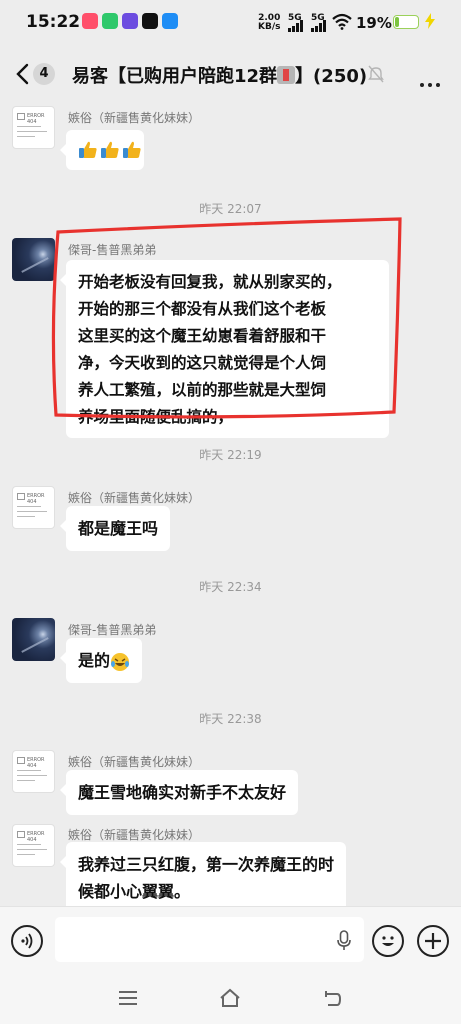 Image resolution: width=461 pixels, height=1024 pixels. Describe the element at coordinates (230, 455) in the screenshot. I see `message-timestamp: 昨天 22:19` at that location.